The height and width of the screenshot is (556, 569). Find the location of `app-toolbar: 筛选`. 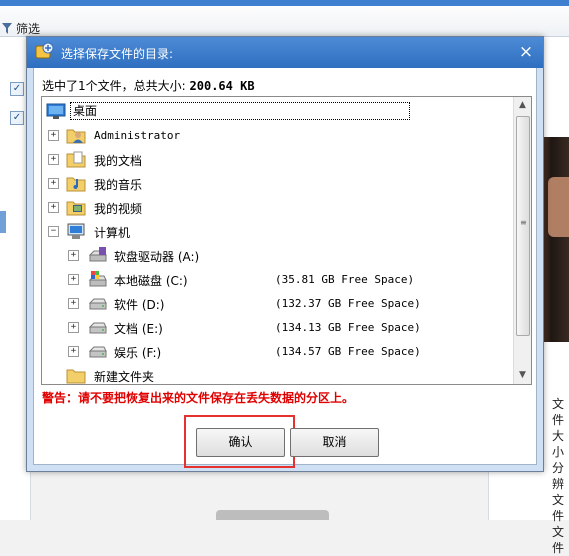

app-toolbar: 筛选 is located at coordinates (284, 21).